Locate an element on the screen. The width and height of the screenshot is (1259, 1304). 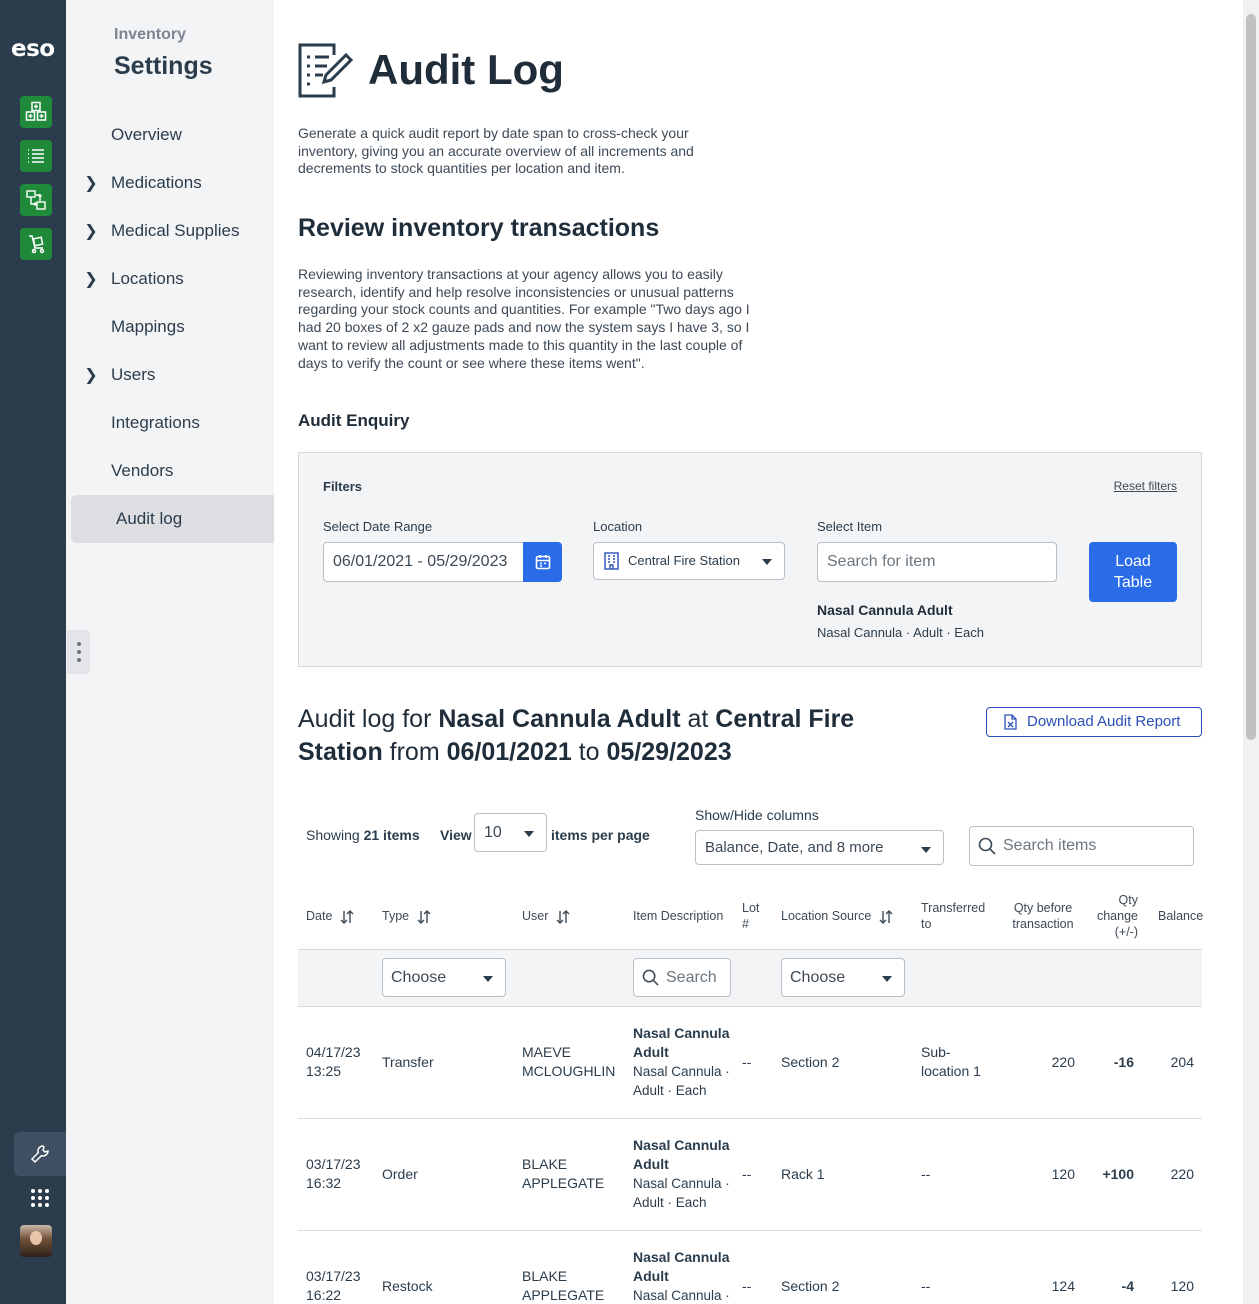
select-item-label: Select Item is located at coordinates (850, 526).